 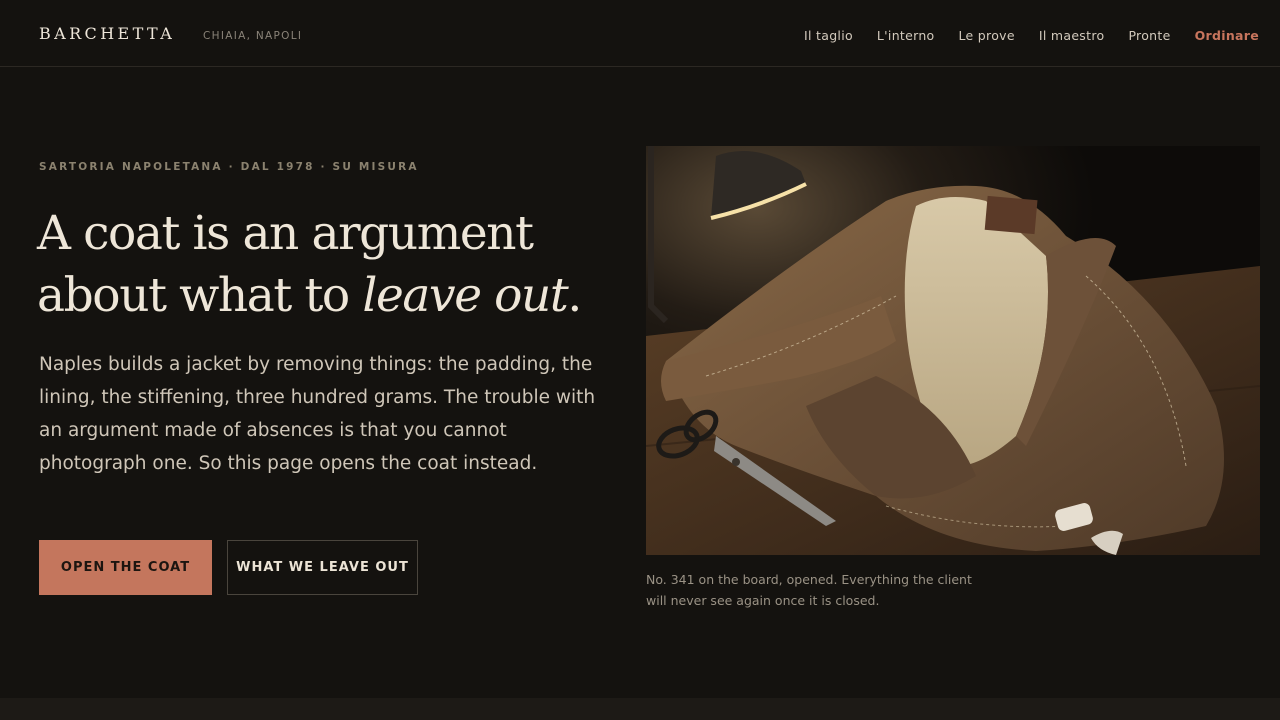 I want to click on nav-link-il-taglio: Il taglio, so click(x=828, y=35).